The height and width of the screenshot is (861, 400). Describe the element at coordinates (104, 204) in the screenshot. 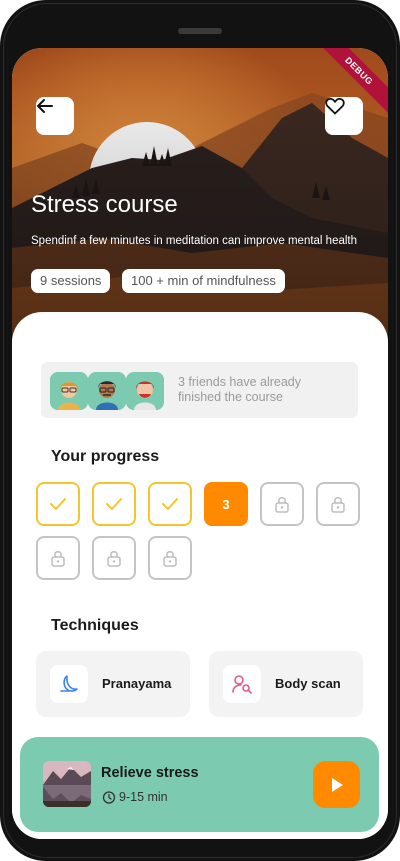

I see `course-title: Stress course` at that location.